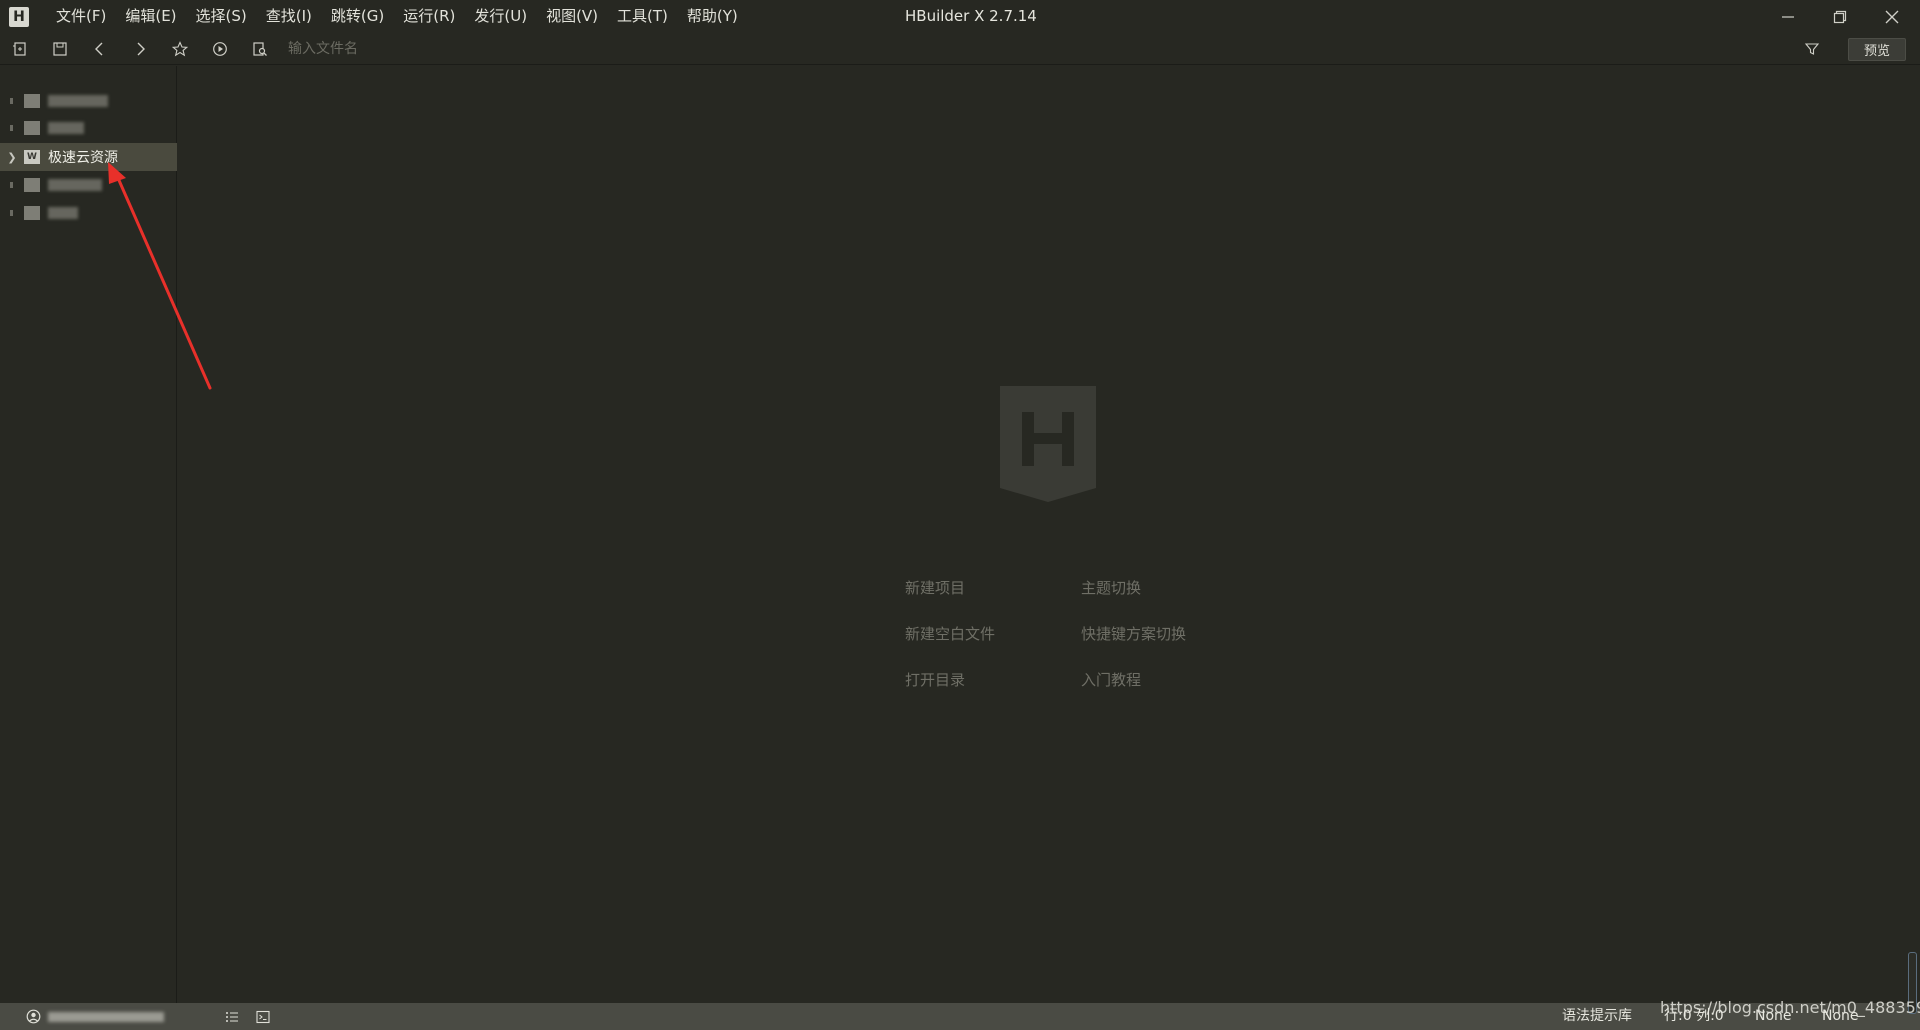 The image size is (1920, 1030). What do you see at coordinates (151, 16) in the screenshot?
I see `menu-edit: 编辑(E)` at bounding box center [151, 16].